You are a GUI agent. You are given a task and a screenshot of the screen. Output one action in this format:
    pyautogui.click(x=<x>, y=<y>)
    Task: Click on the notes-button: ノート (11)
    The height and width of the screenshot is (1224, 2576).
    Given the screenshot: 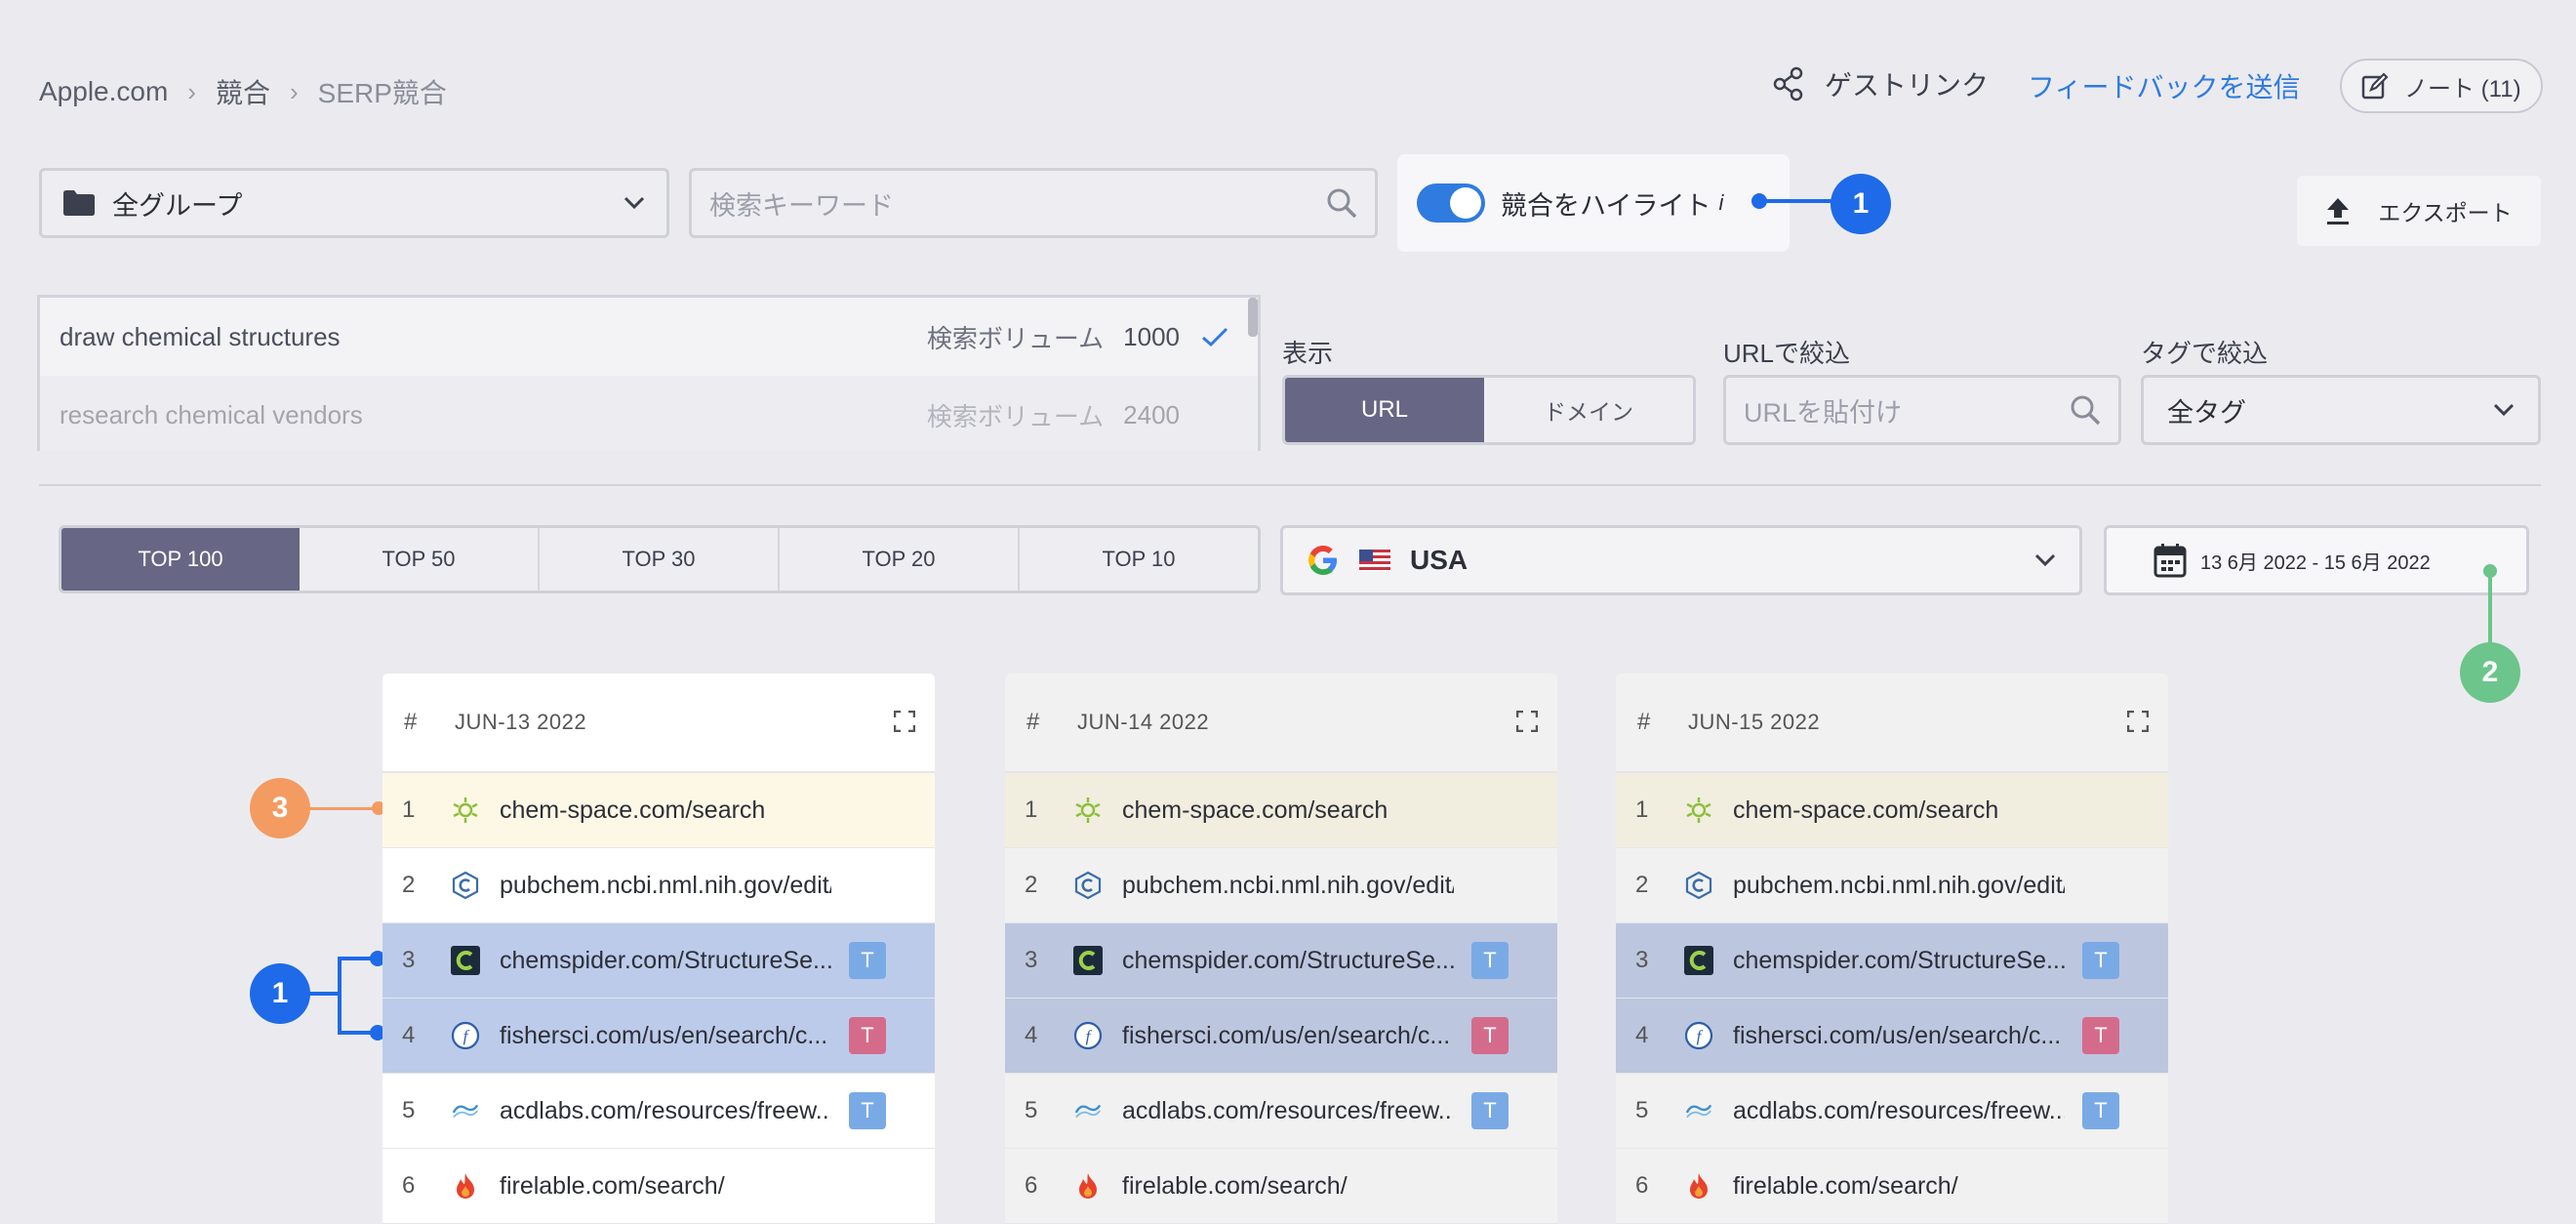 What is the action you would take?
    pyautogui.click(x=2441, y=86)
    